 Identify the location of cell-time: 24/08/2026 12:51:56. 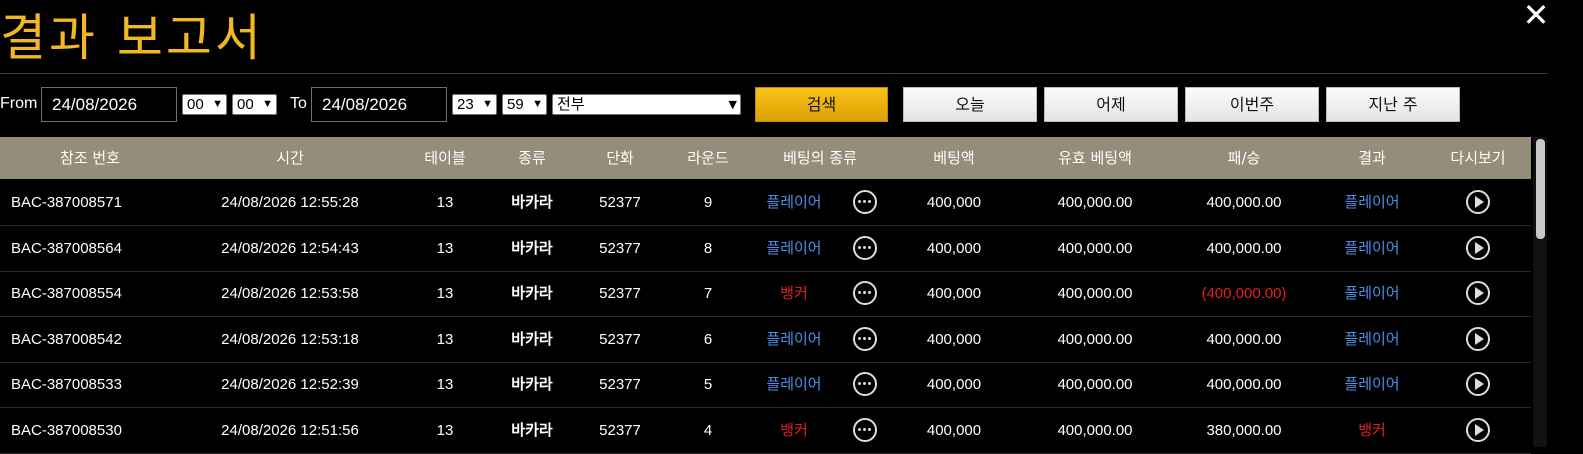
(290, 430).